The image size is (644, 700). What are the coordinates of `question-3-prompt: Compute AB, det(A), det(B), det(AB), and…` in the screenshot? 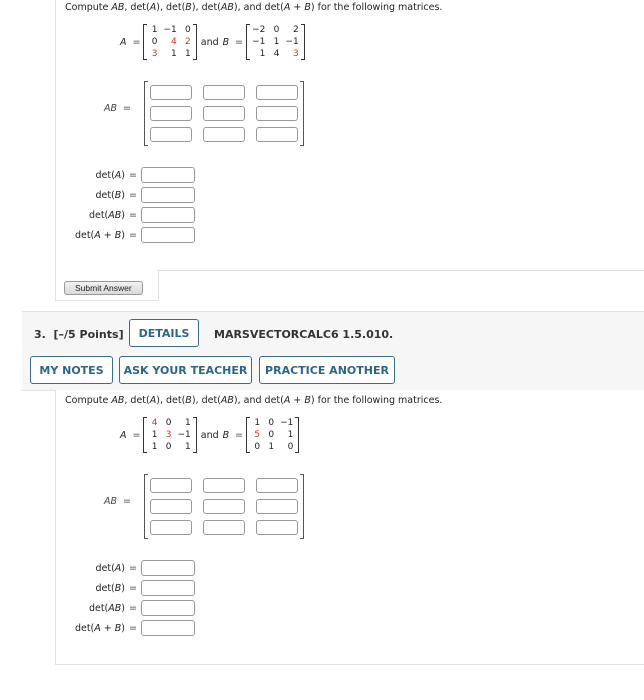 It's located at (254, 400).